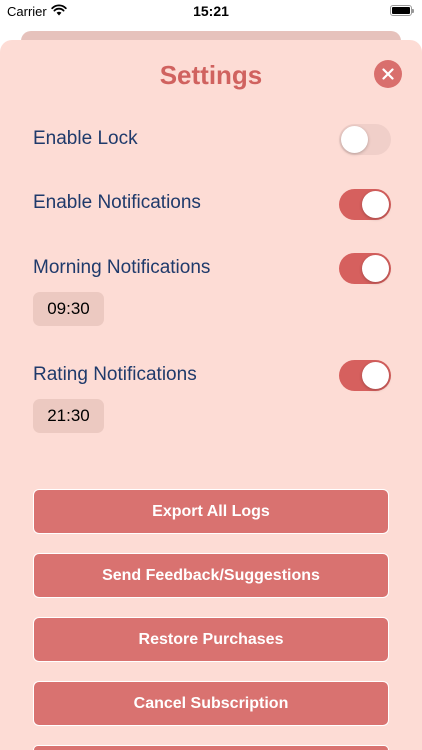 The width and height of the screenshot is (422, 750). I want to click on rating-time-picker: 21:30, so click(68, 416).